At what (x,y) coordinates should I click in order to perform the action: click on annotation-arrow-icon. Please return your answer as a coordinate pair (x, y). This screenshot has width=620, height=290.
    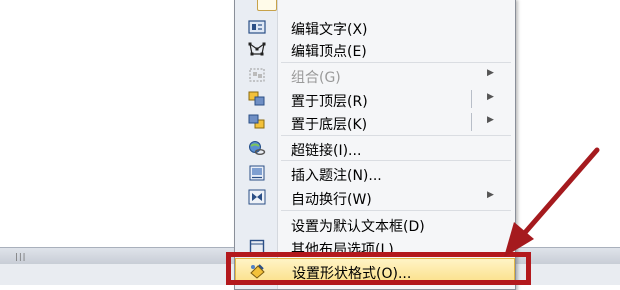
    Looking at the image, I should click on (552, 202).